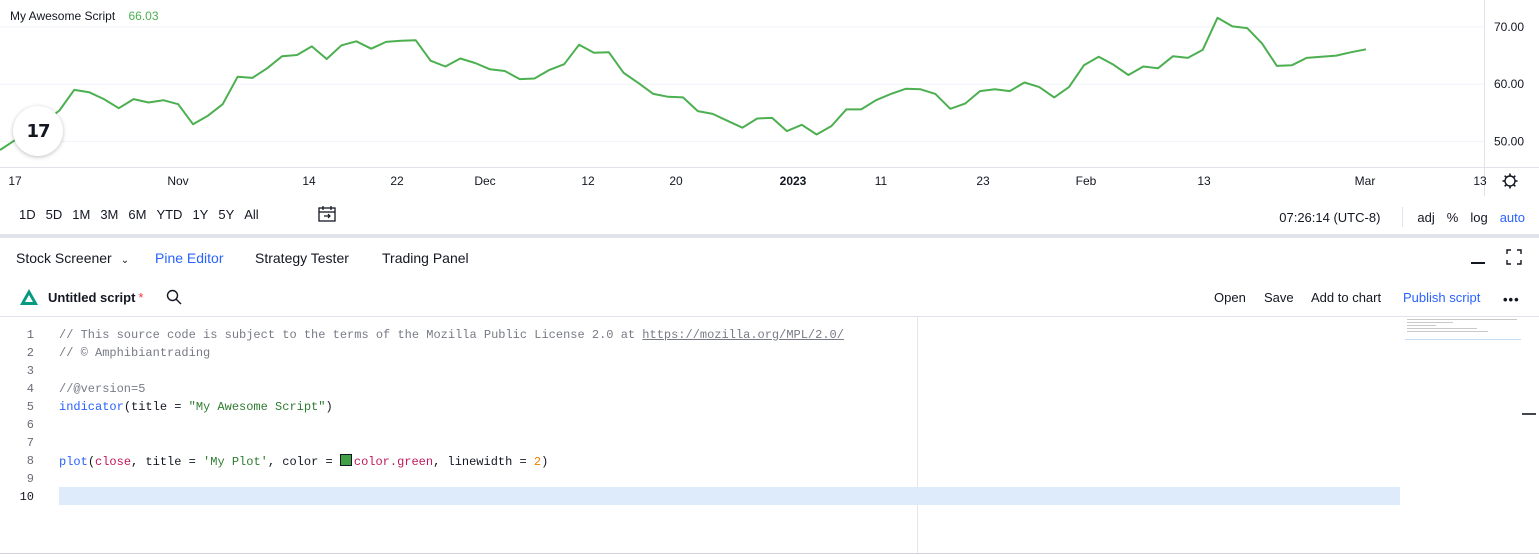  I want to click on tab-strategy-tester: Strategy Tester, so click(302, 258).